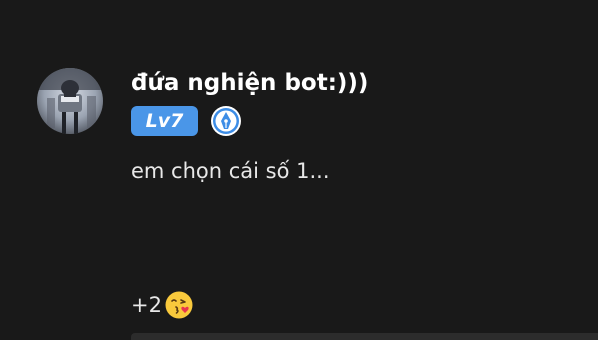  I want to click on author-badges: Lv7, so click(186, 121).